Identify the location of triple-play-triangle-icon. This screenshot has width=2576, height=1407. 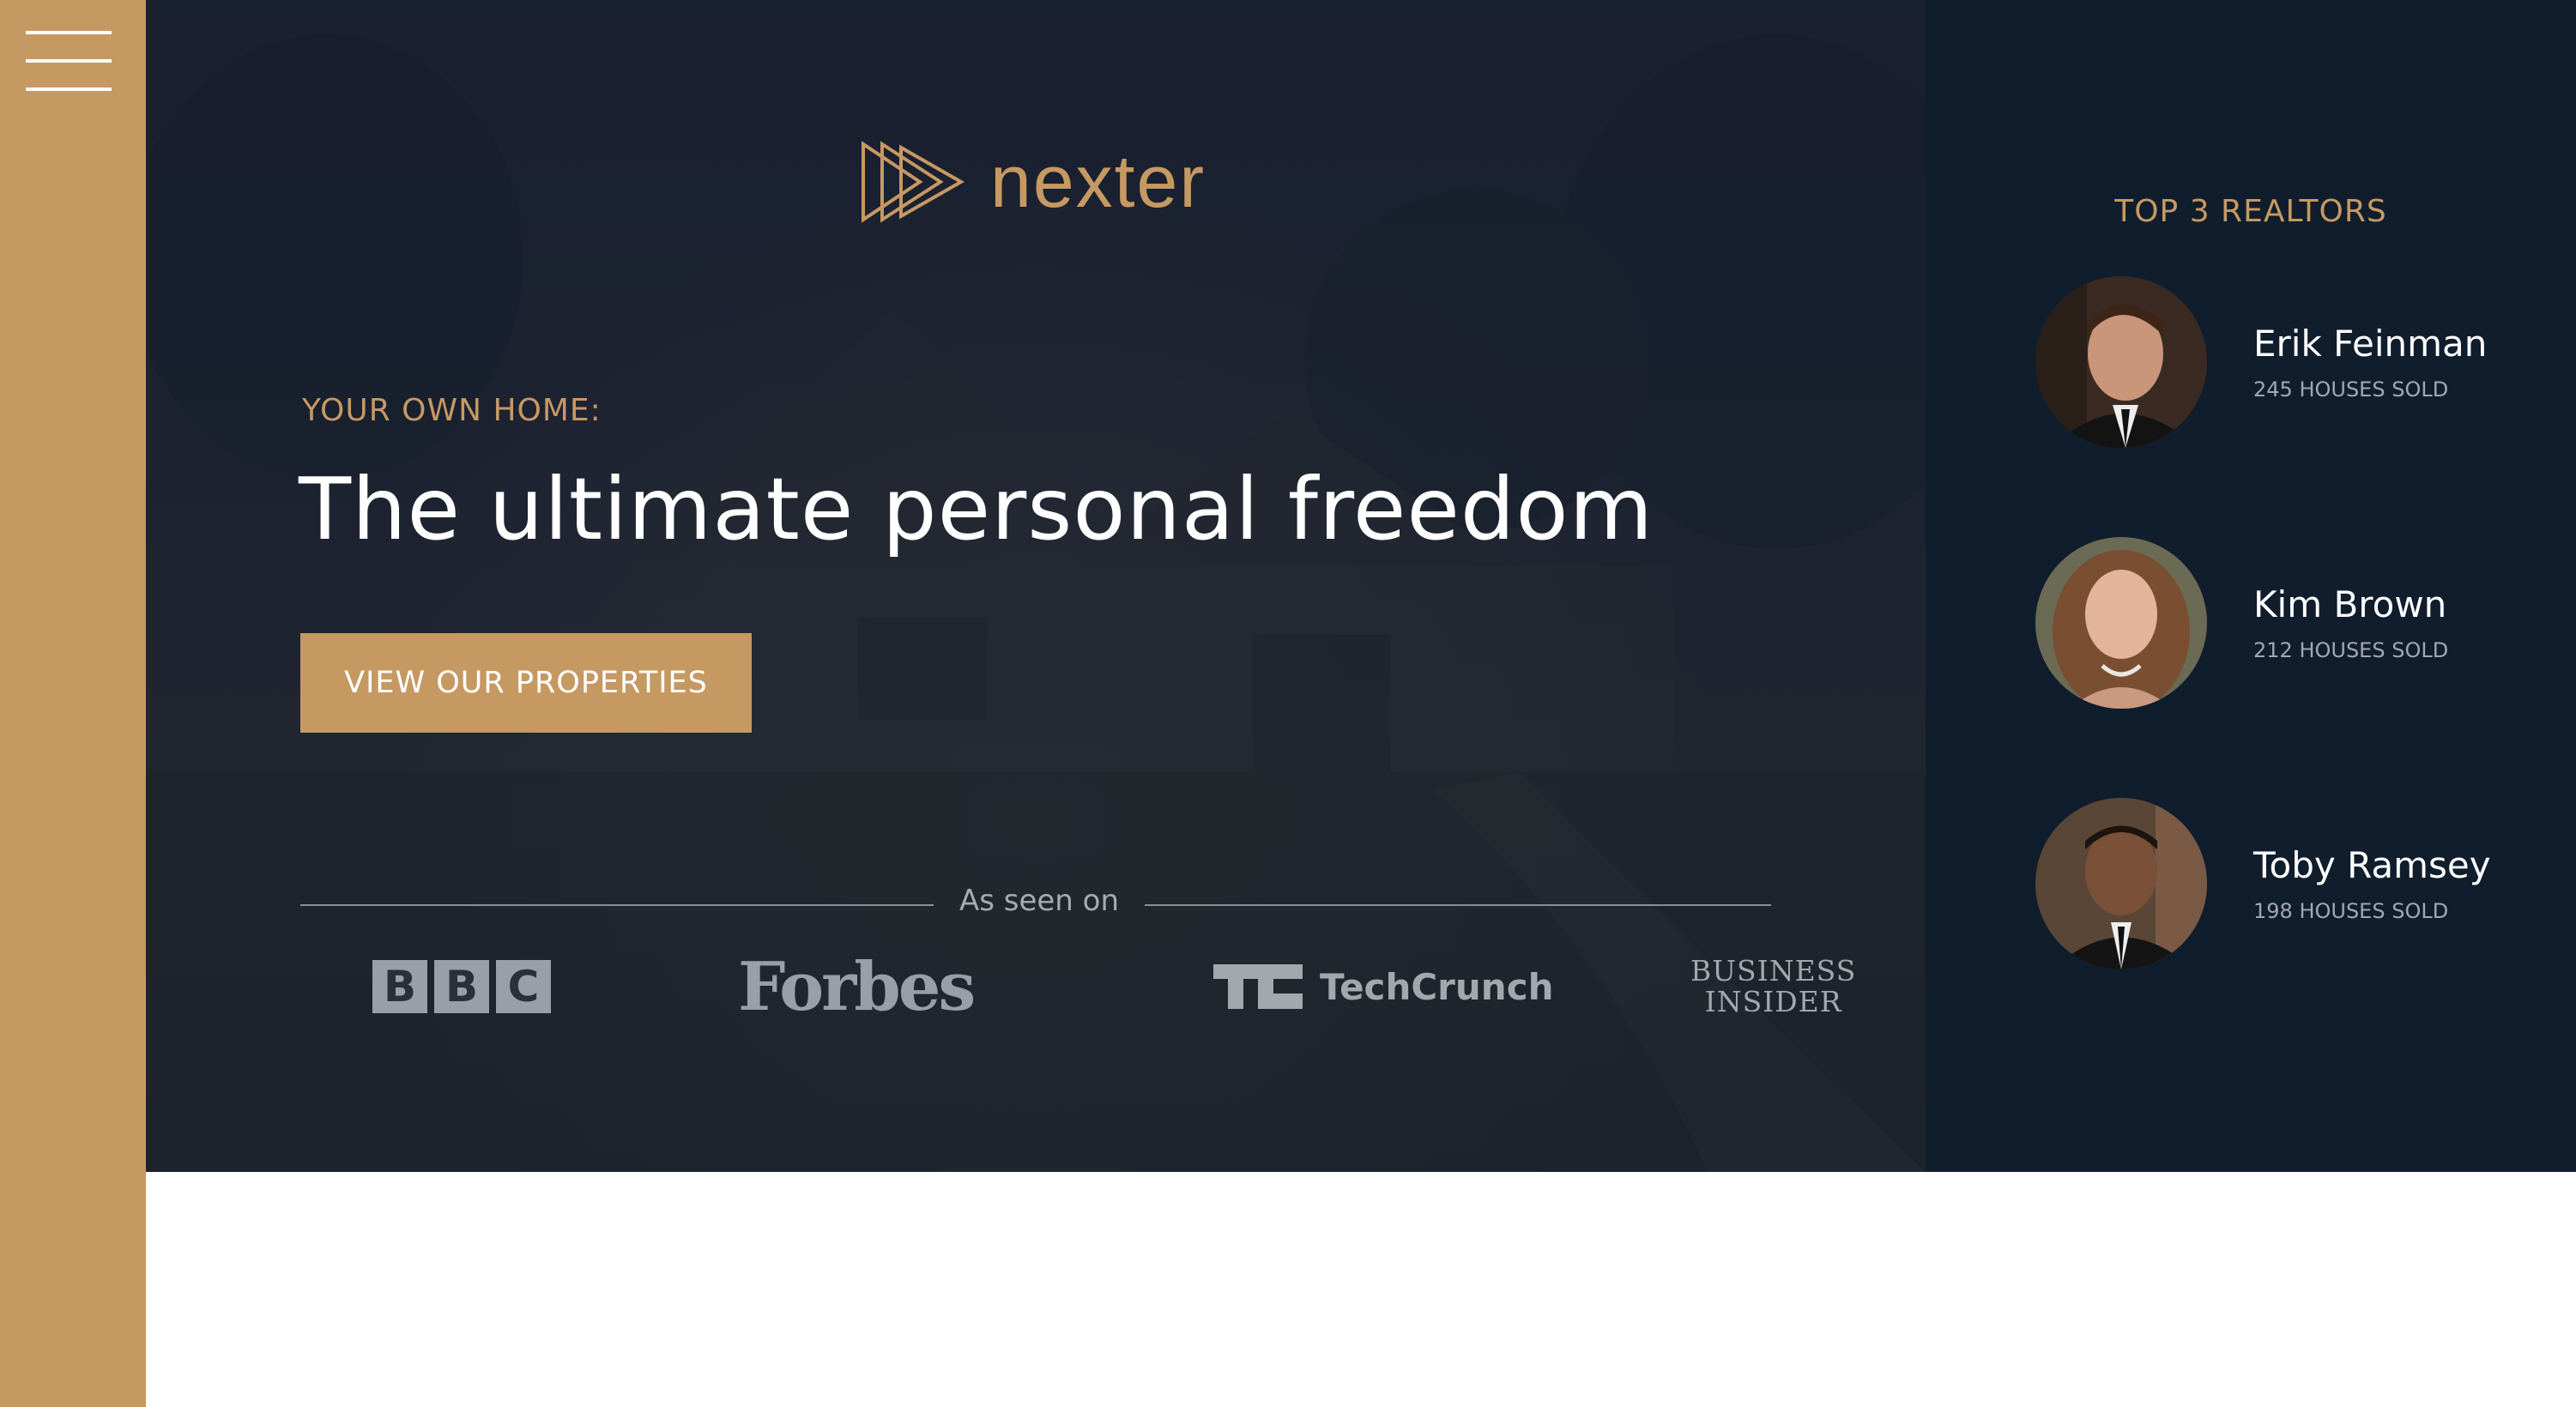
(913, 182).